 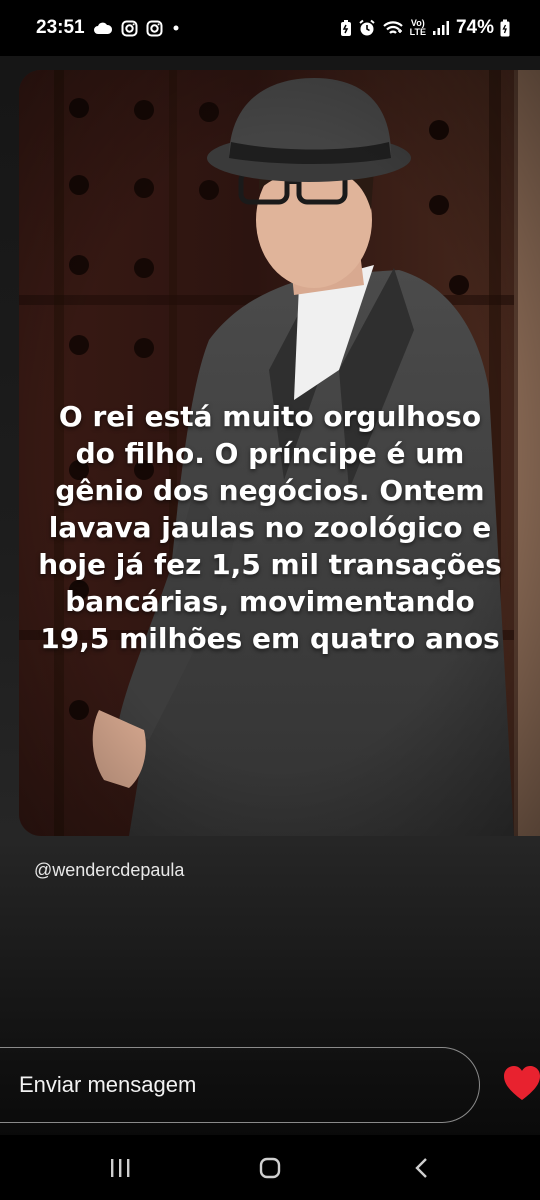 I want to click on wifi-icon, so click(x=393, y=28).